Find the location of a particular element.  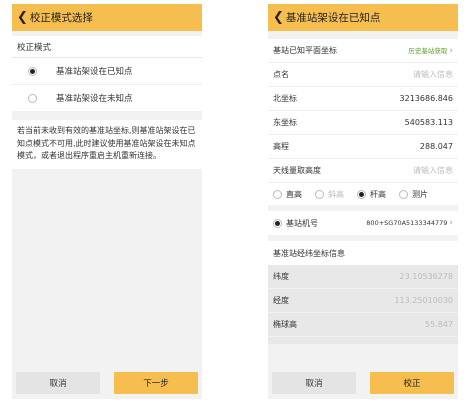

height-option-label: 测片 is located at coordinates (420, 194).